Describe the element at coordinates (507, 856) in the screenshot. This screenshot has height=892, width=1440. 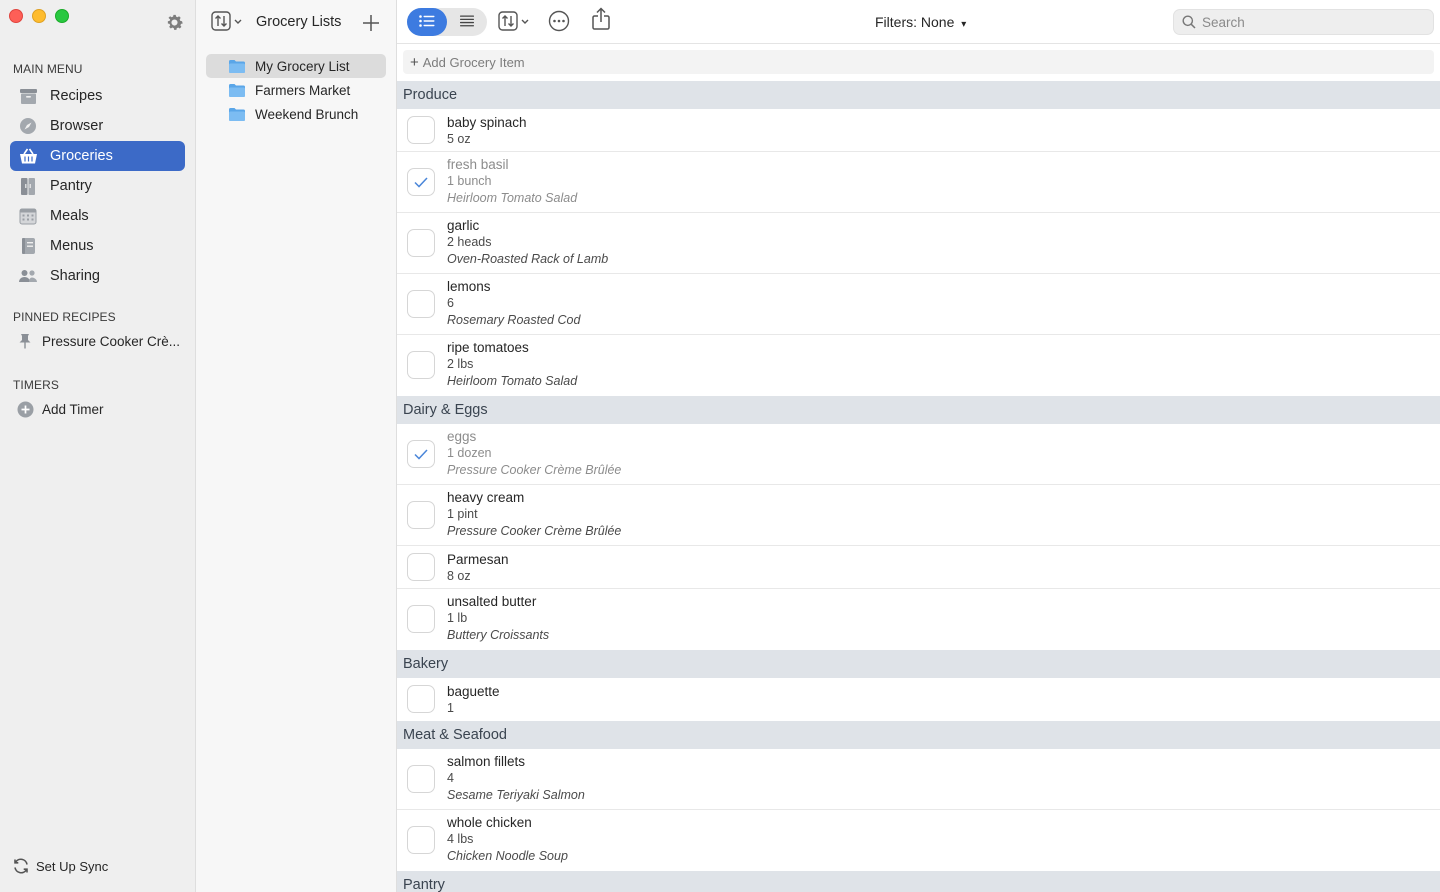
I see `item-recipe: Chicken Noodle Soup` at that location.